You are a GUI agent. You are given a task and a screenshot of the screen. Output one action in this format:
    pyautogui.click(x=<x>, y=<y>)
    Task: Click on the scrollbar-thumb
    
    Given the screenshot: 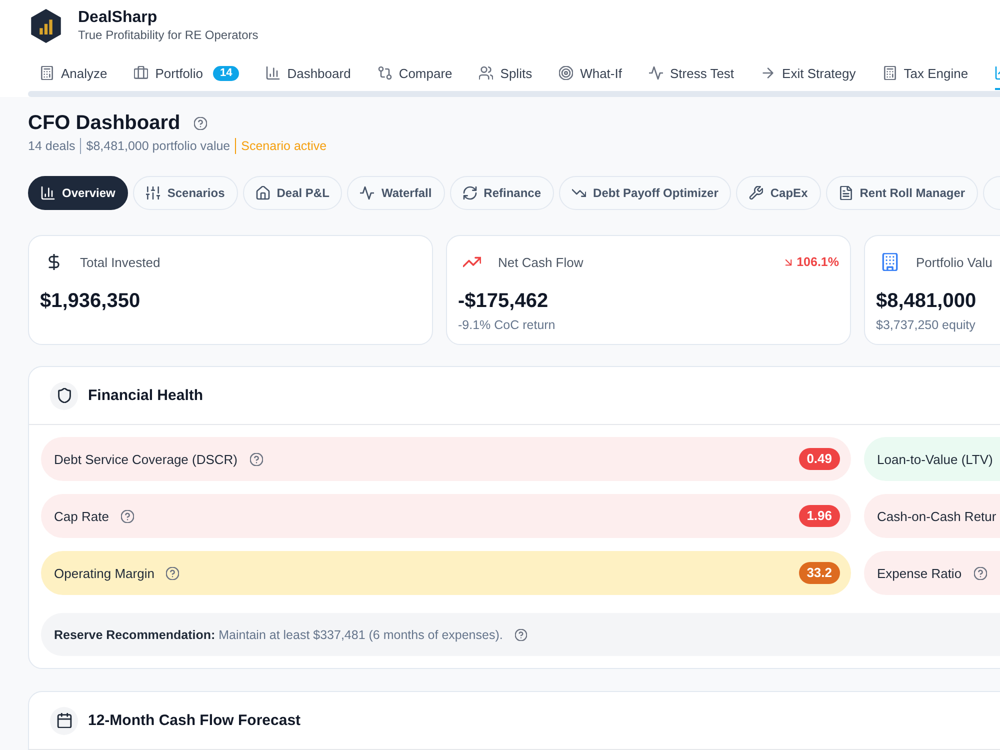 What is the action you would take?
    pyautogui.click(x=514, y=94)
    